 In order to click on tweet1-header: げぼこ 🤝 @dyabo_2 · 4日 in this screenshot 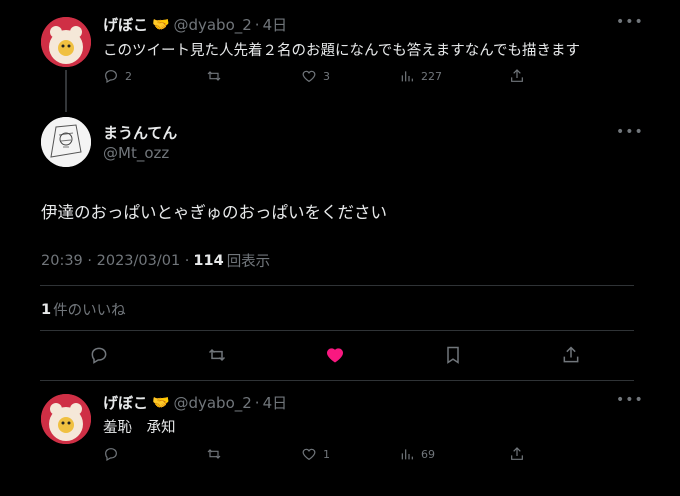, I will do `click(195, 24)`.